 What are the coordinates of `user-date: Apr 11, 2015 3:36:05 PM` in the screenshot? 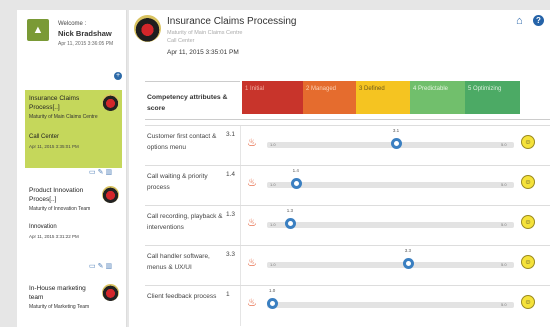 It's located at (86, 44).